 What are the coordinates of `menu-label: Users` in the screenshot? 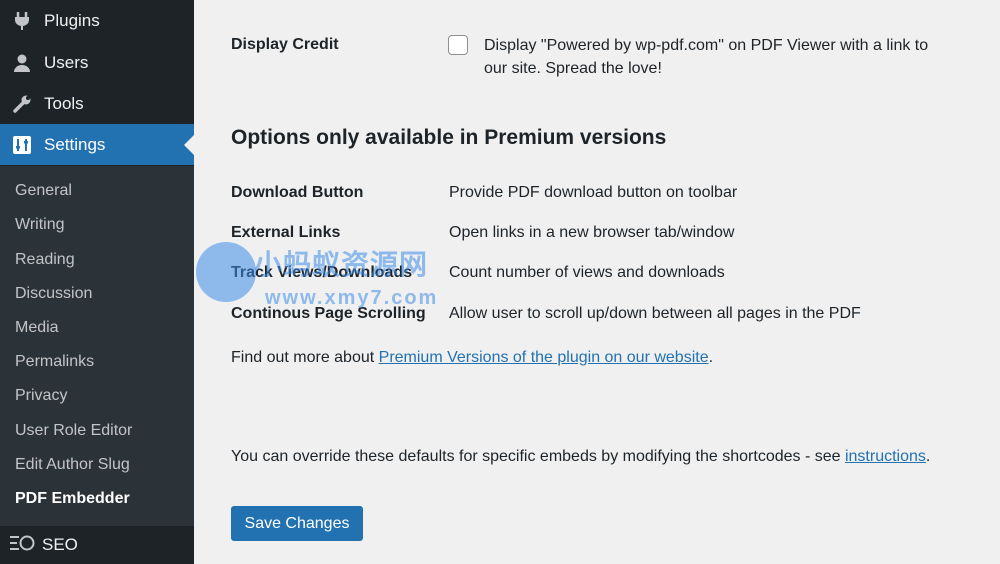 It's located at (66, 62).